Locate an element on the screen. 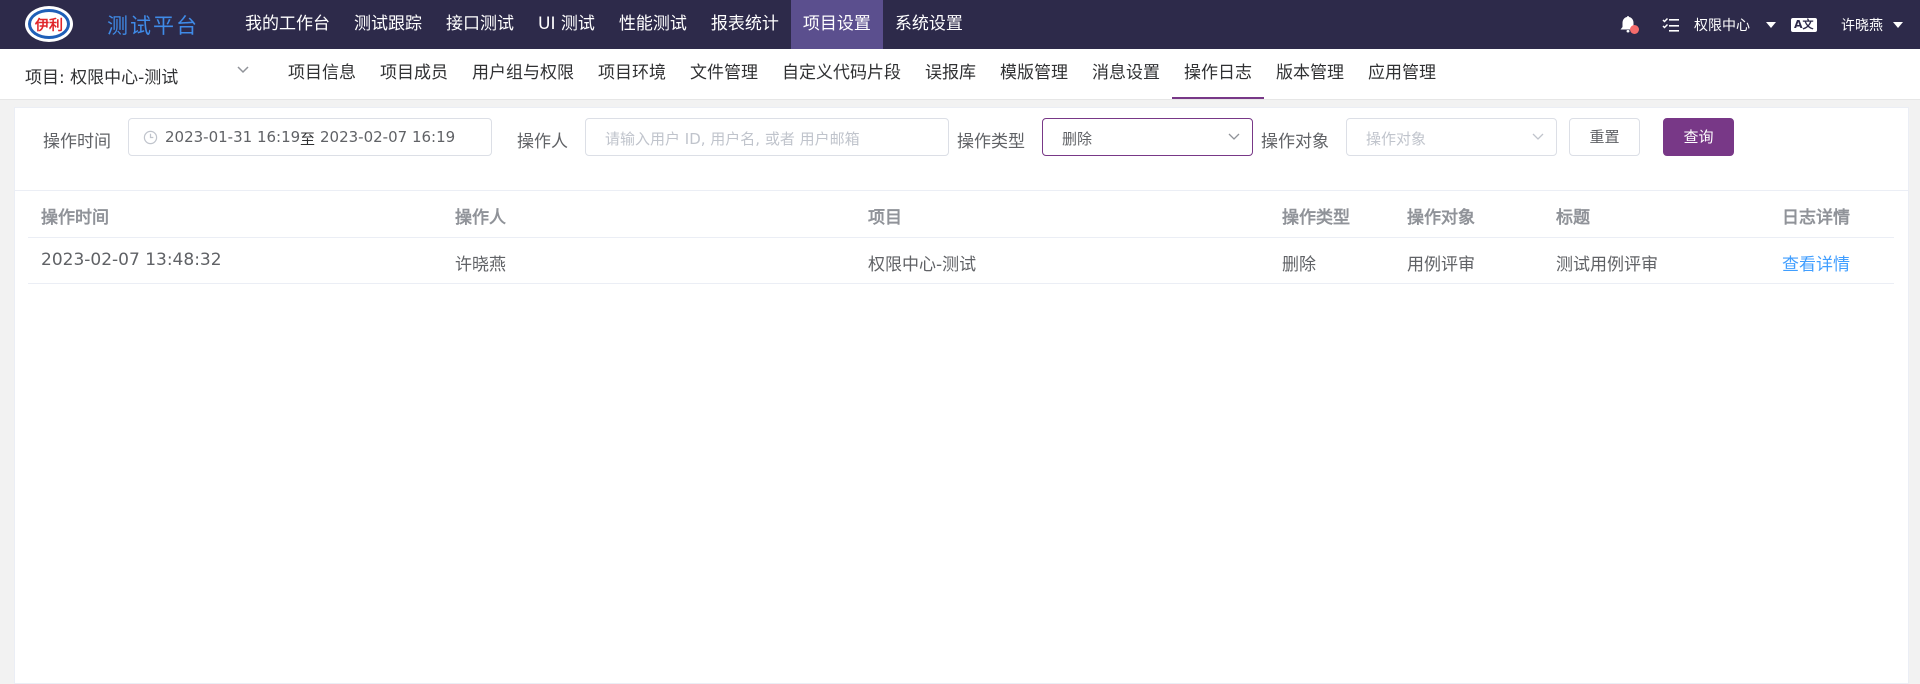 The image size is (1920, 684). nav-my-workbench: 我的工作台 is located at coordinates (287, 24).